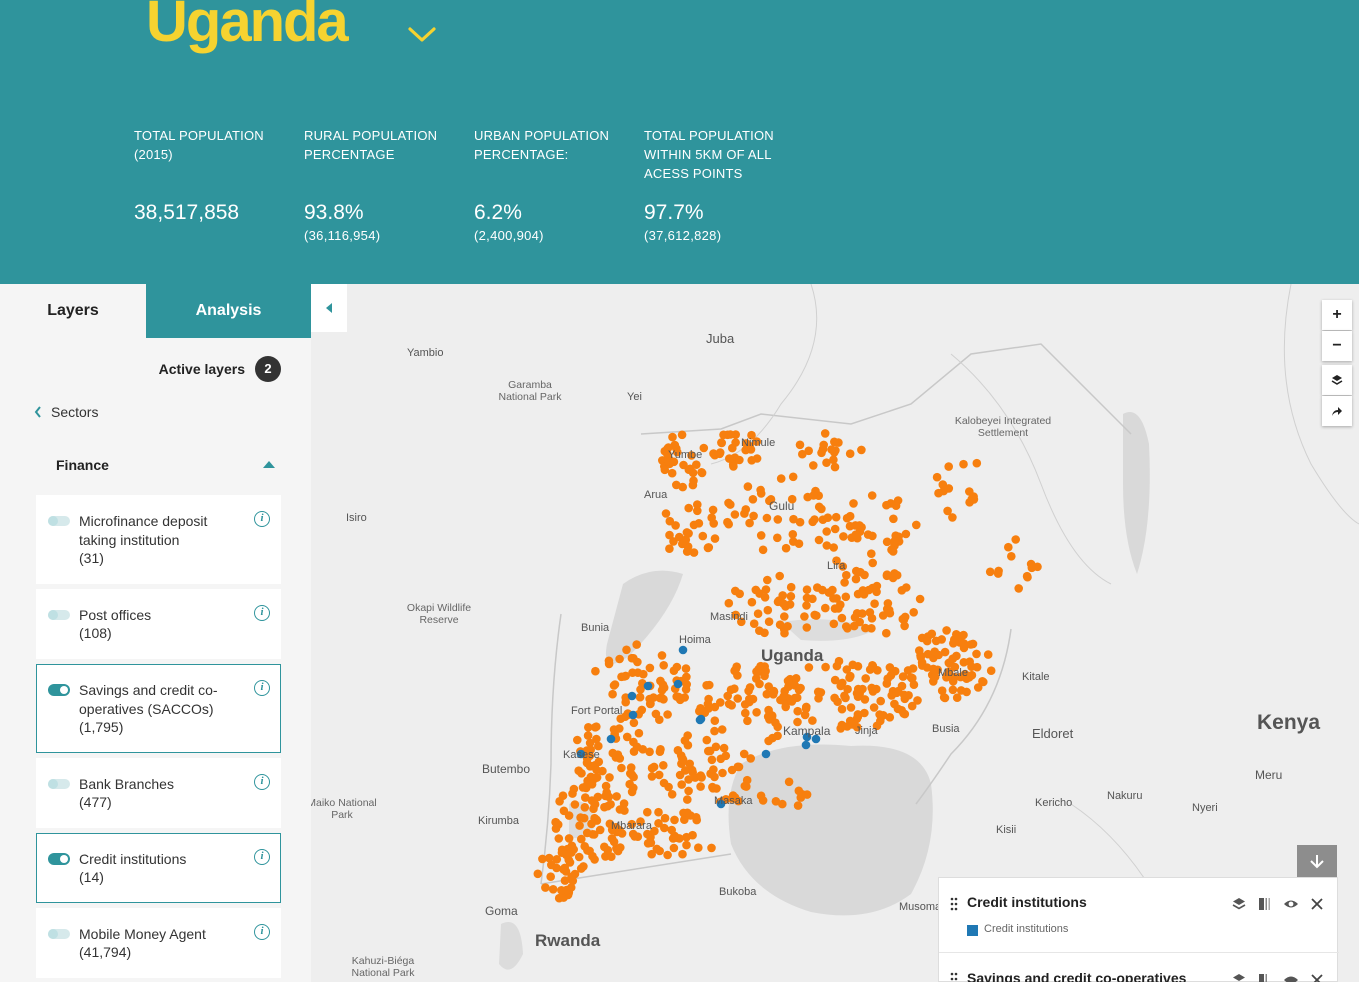 This screenshot has height=982, width=1359. Describe the element at coordinates (1337, 411) in the screenshot. I see `share-button` at that location.